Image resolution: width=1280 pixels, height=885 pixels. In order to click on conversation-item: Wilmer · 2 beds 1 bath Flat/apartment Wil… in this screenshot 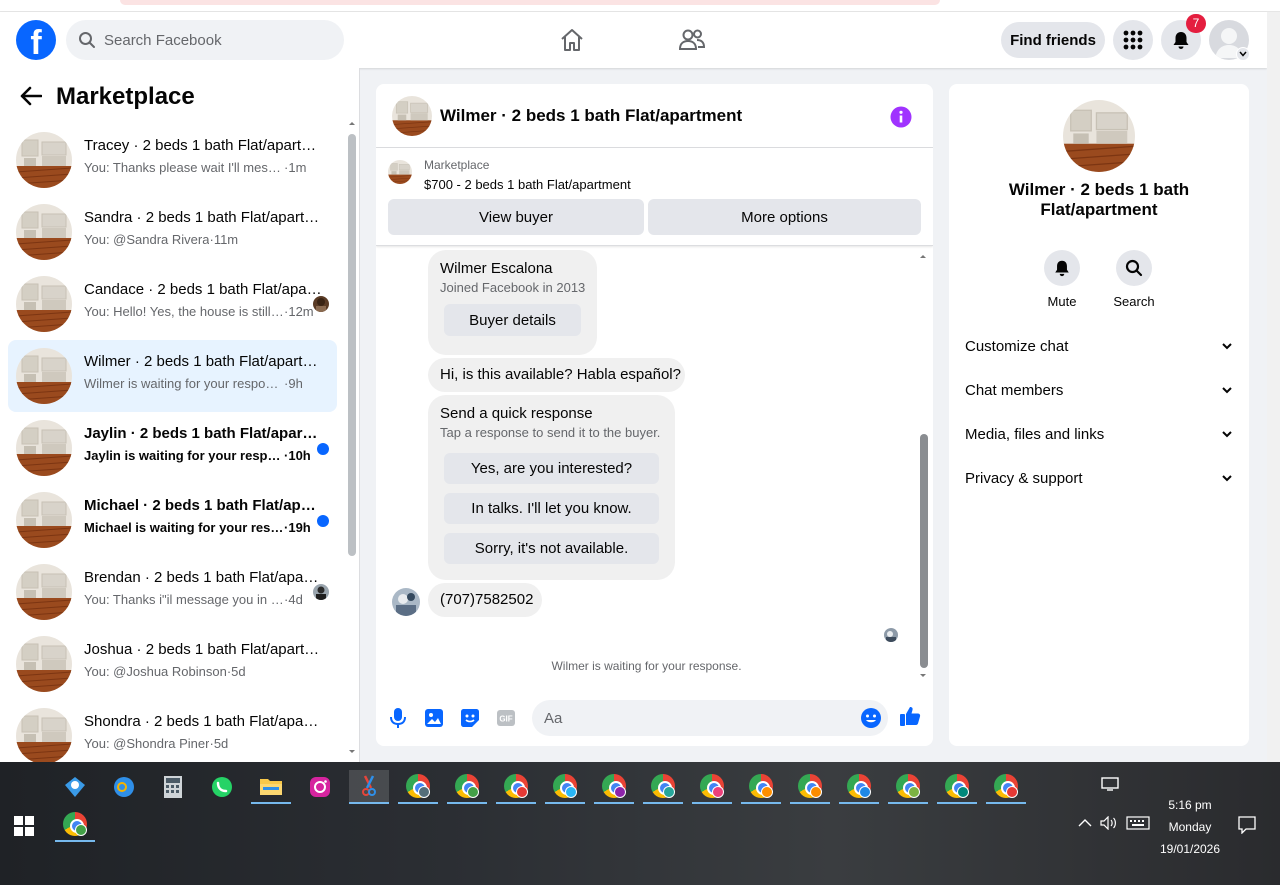, I will do `click(172, 376)`.